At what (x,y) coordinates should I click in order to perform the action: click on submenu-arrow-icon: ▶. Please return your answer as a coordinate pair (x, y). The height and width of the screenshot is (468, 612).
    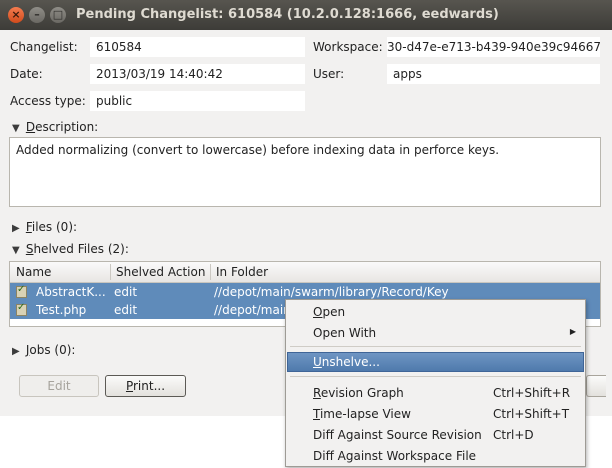
    Looking at the image, I should click on (572, 331).